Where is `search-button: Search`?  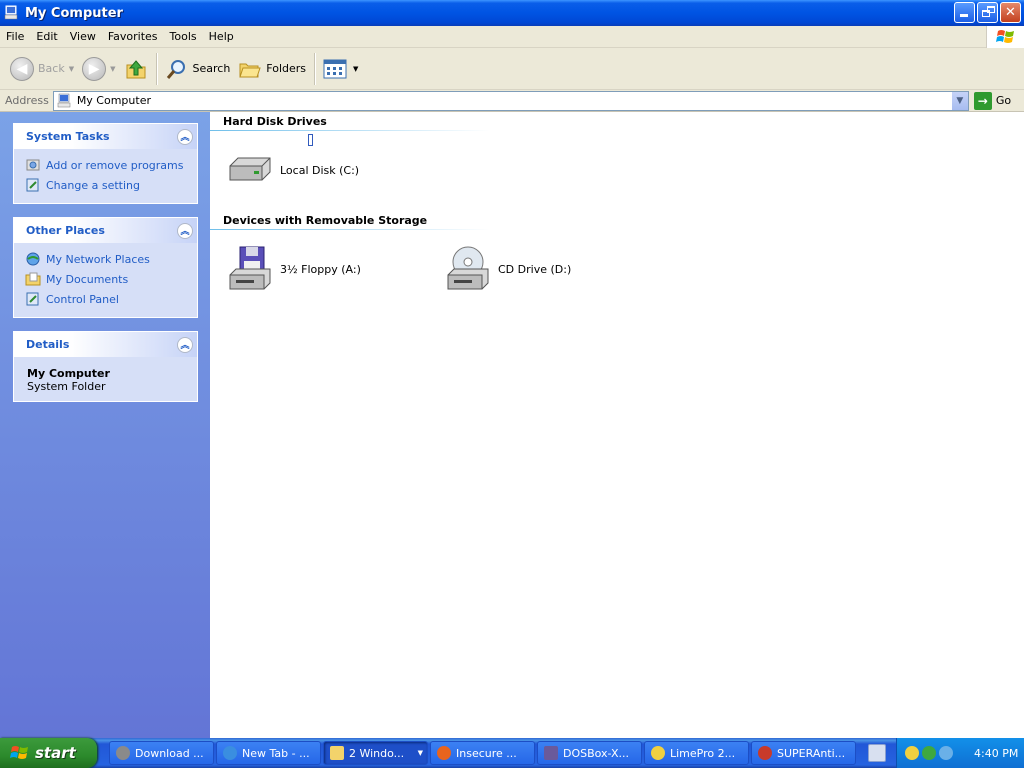
search-button: Search is located at coordinates (198, 69).